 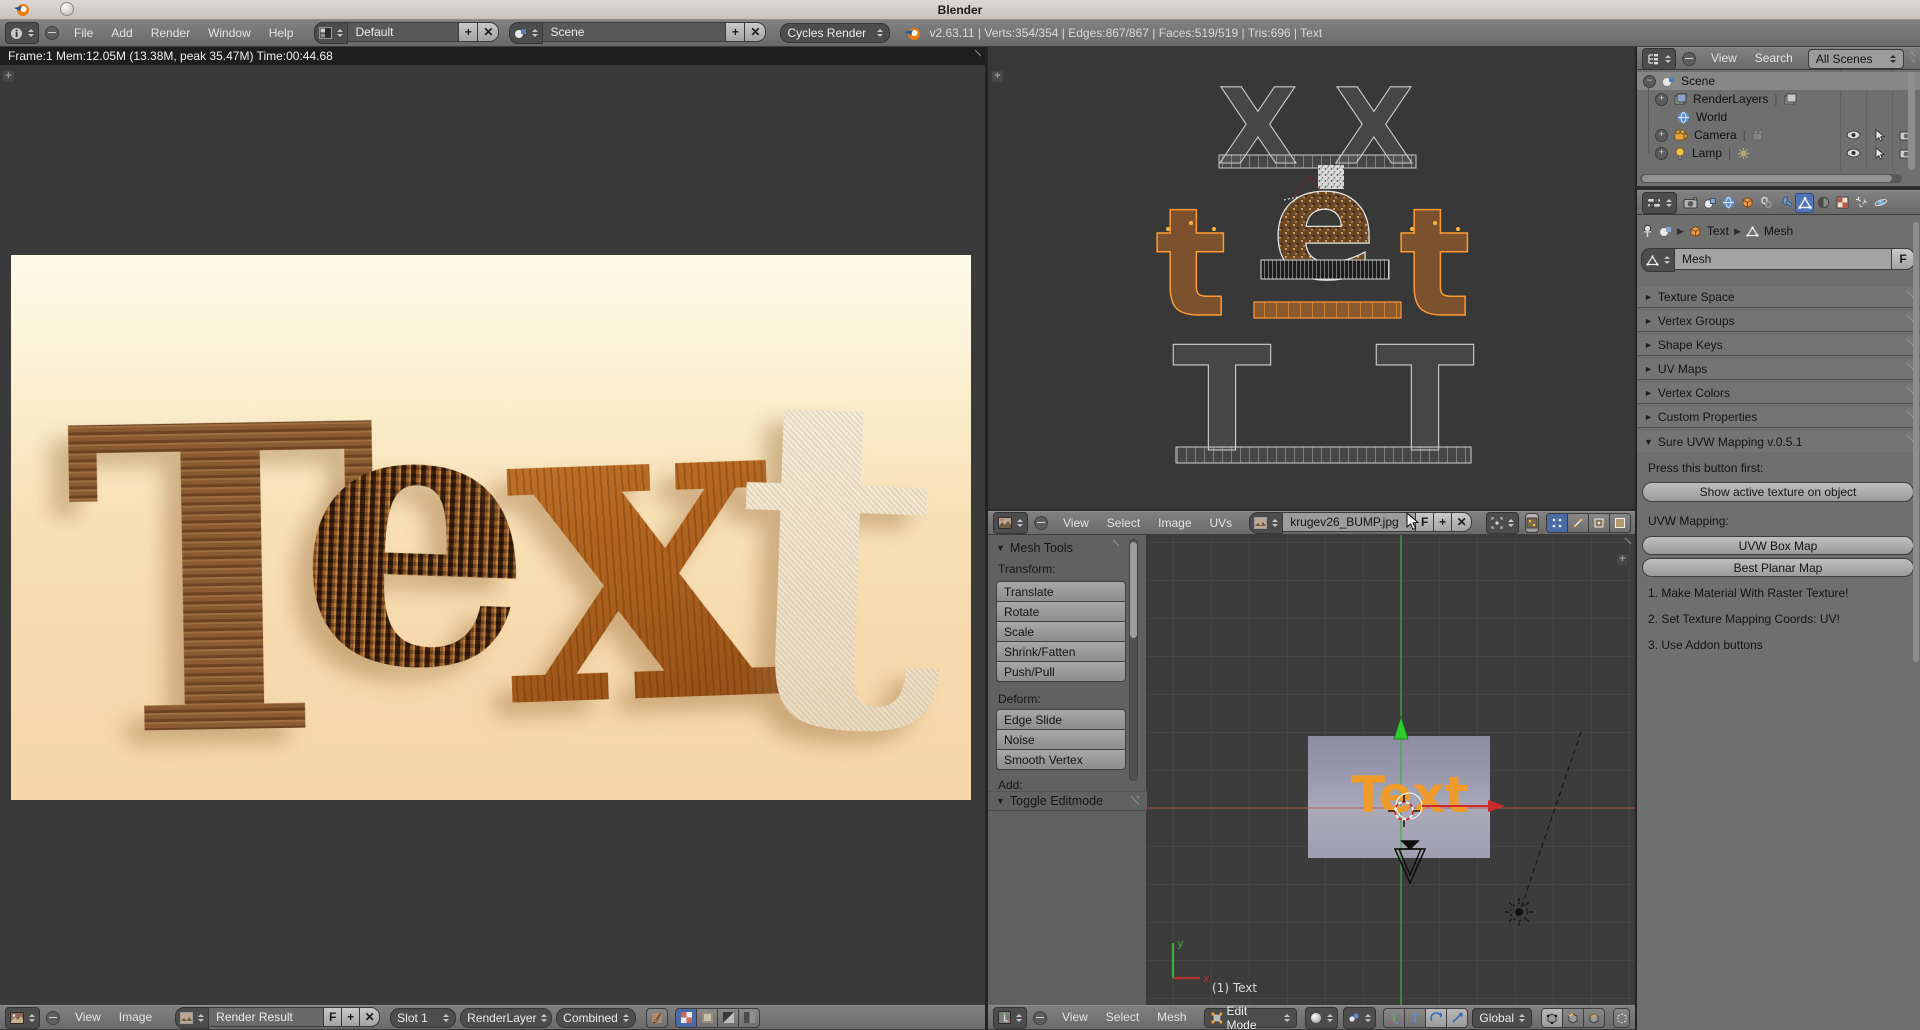 What do you see at coordinates (1503, 523) in the screenshot?
I see `uv-pivot-dropdown` at bounding box center [1503, 523].